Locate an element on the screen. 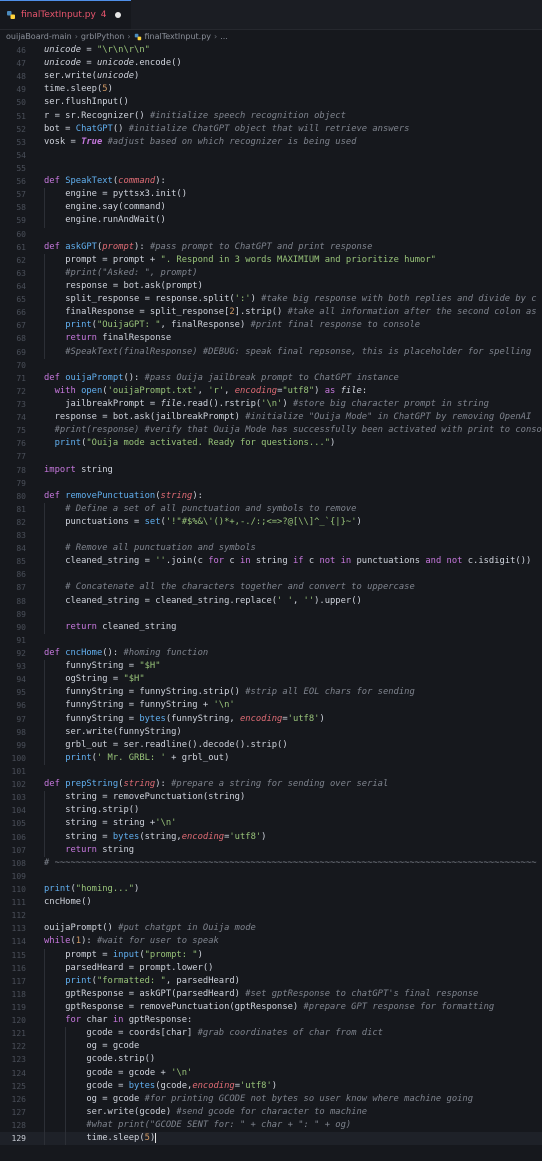 Image resolution: width=542 pixels, height=1161 pixels. code-line: 79 is located at coordinates (271, 483).